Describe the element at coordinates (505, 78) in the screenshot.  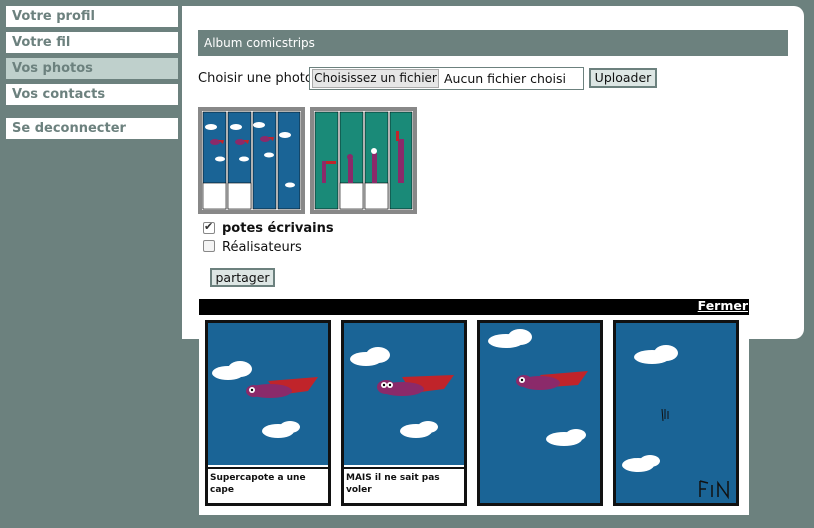
I see `file-status: Aucun fichier choisi` at that location.